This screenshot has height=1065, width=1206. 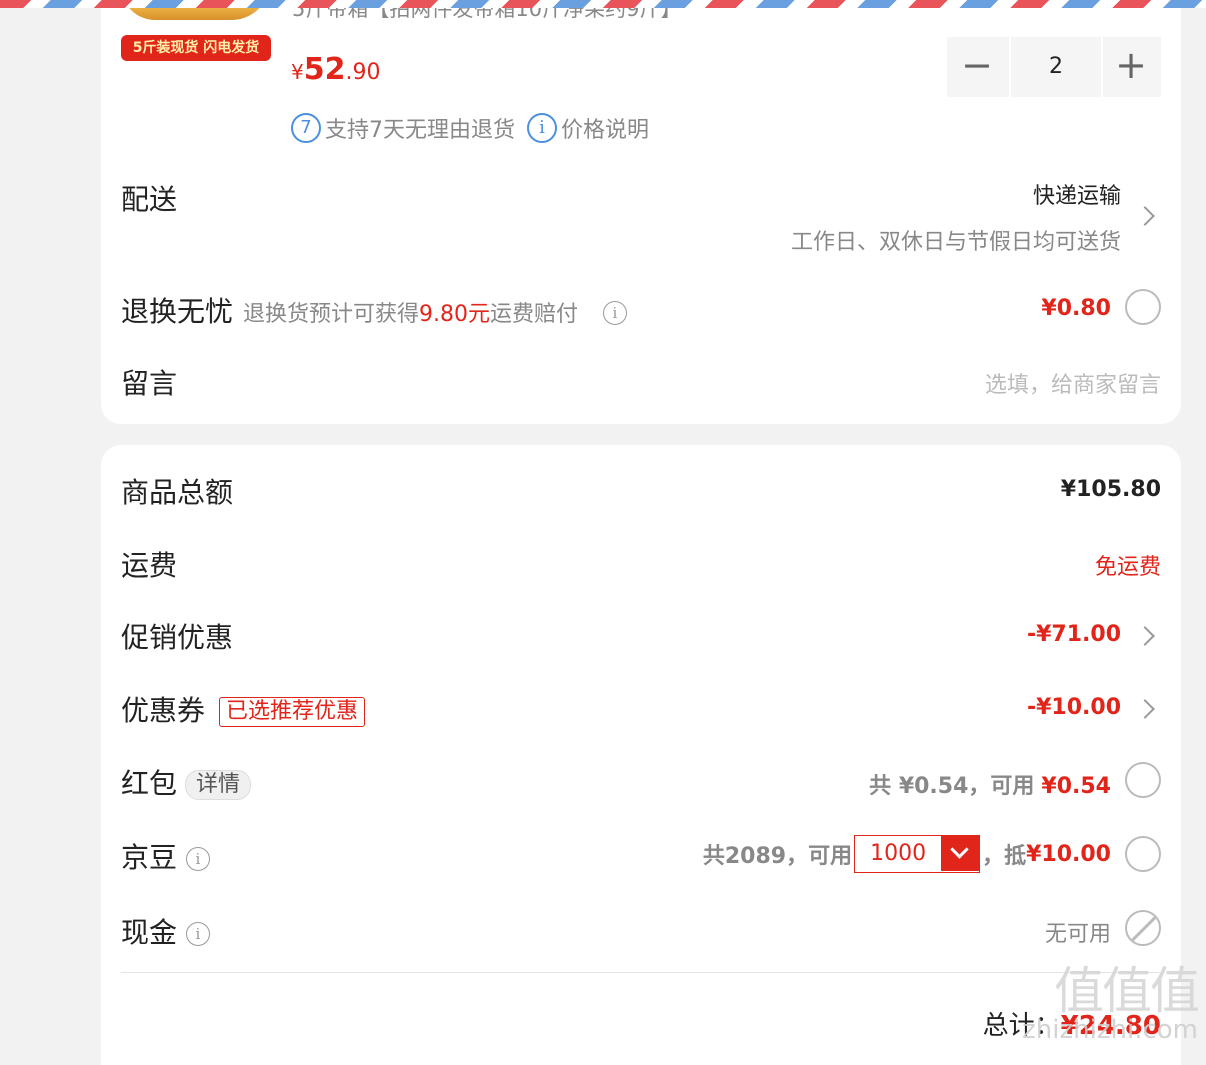 I want to click on cash-label: 现金, so click(x=149, y=932).